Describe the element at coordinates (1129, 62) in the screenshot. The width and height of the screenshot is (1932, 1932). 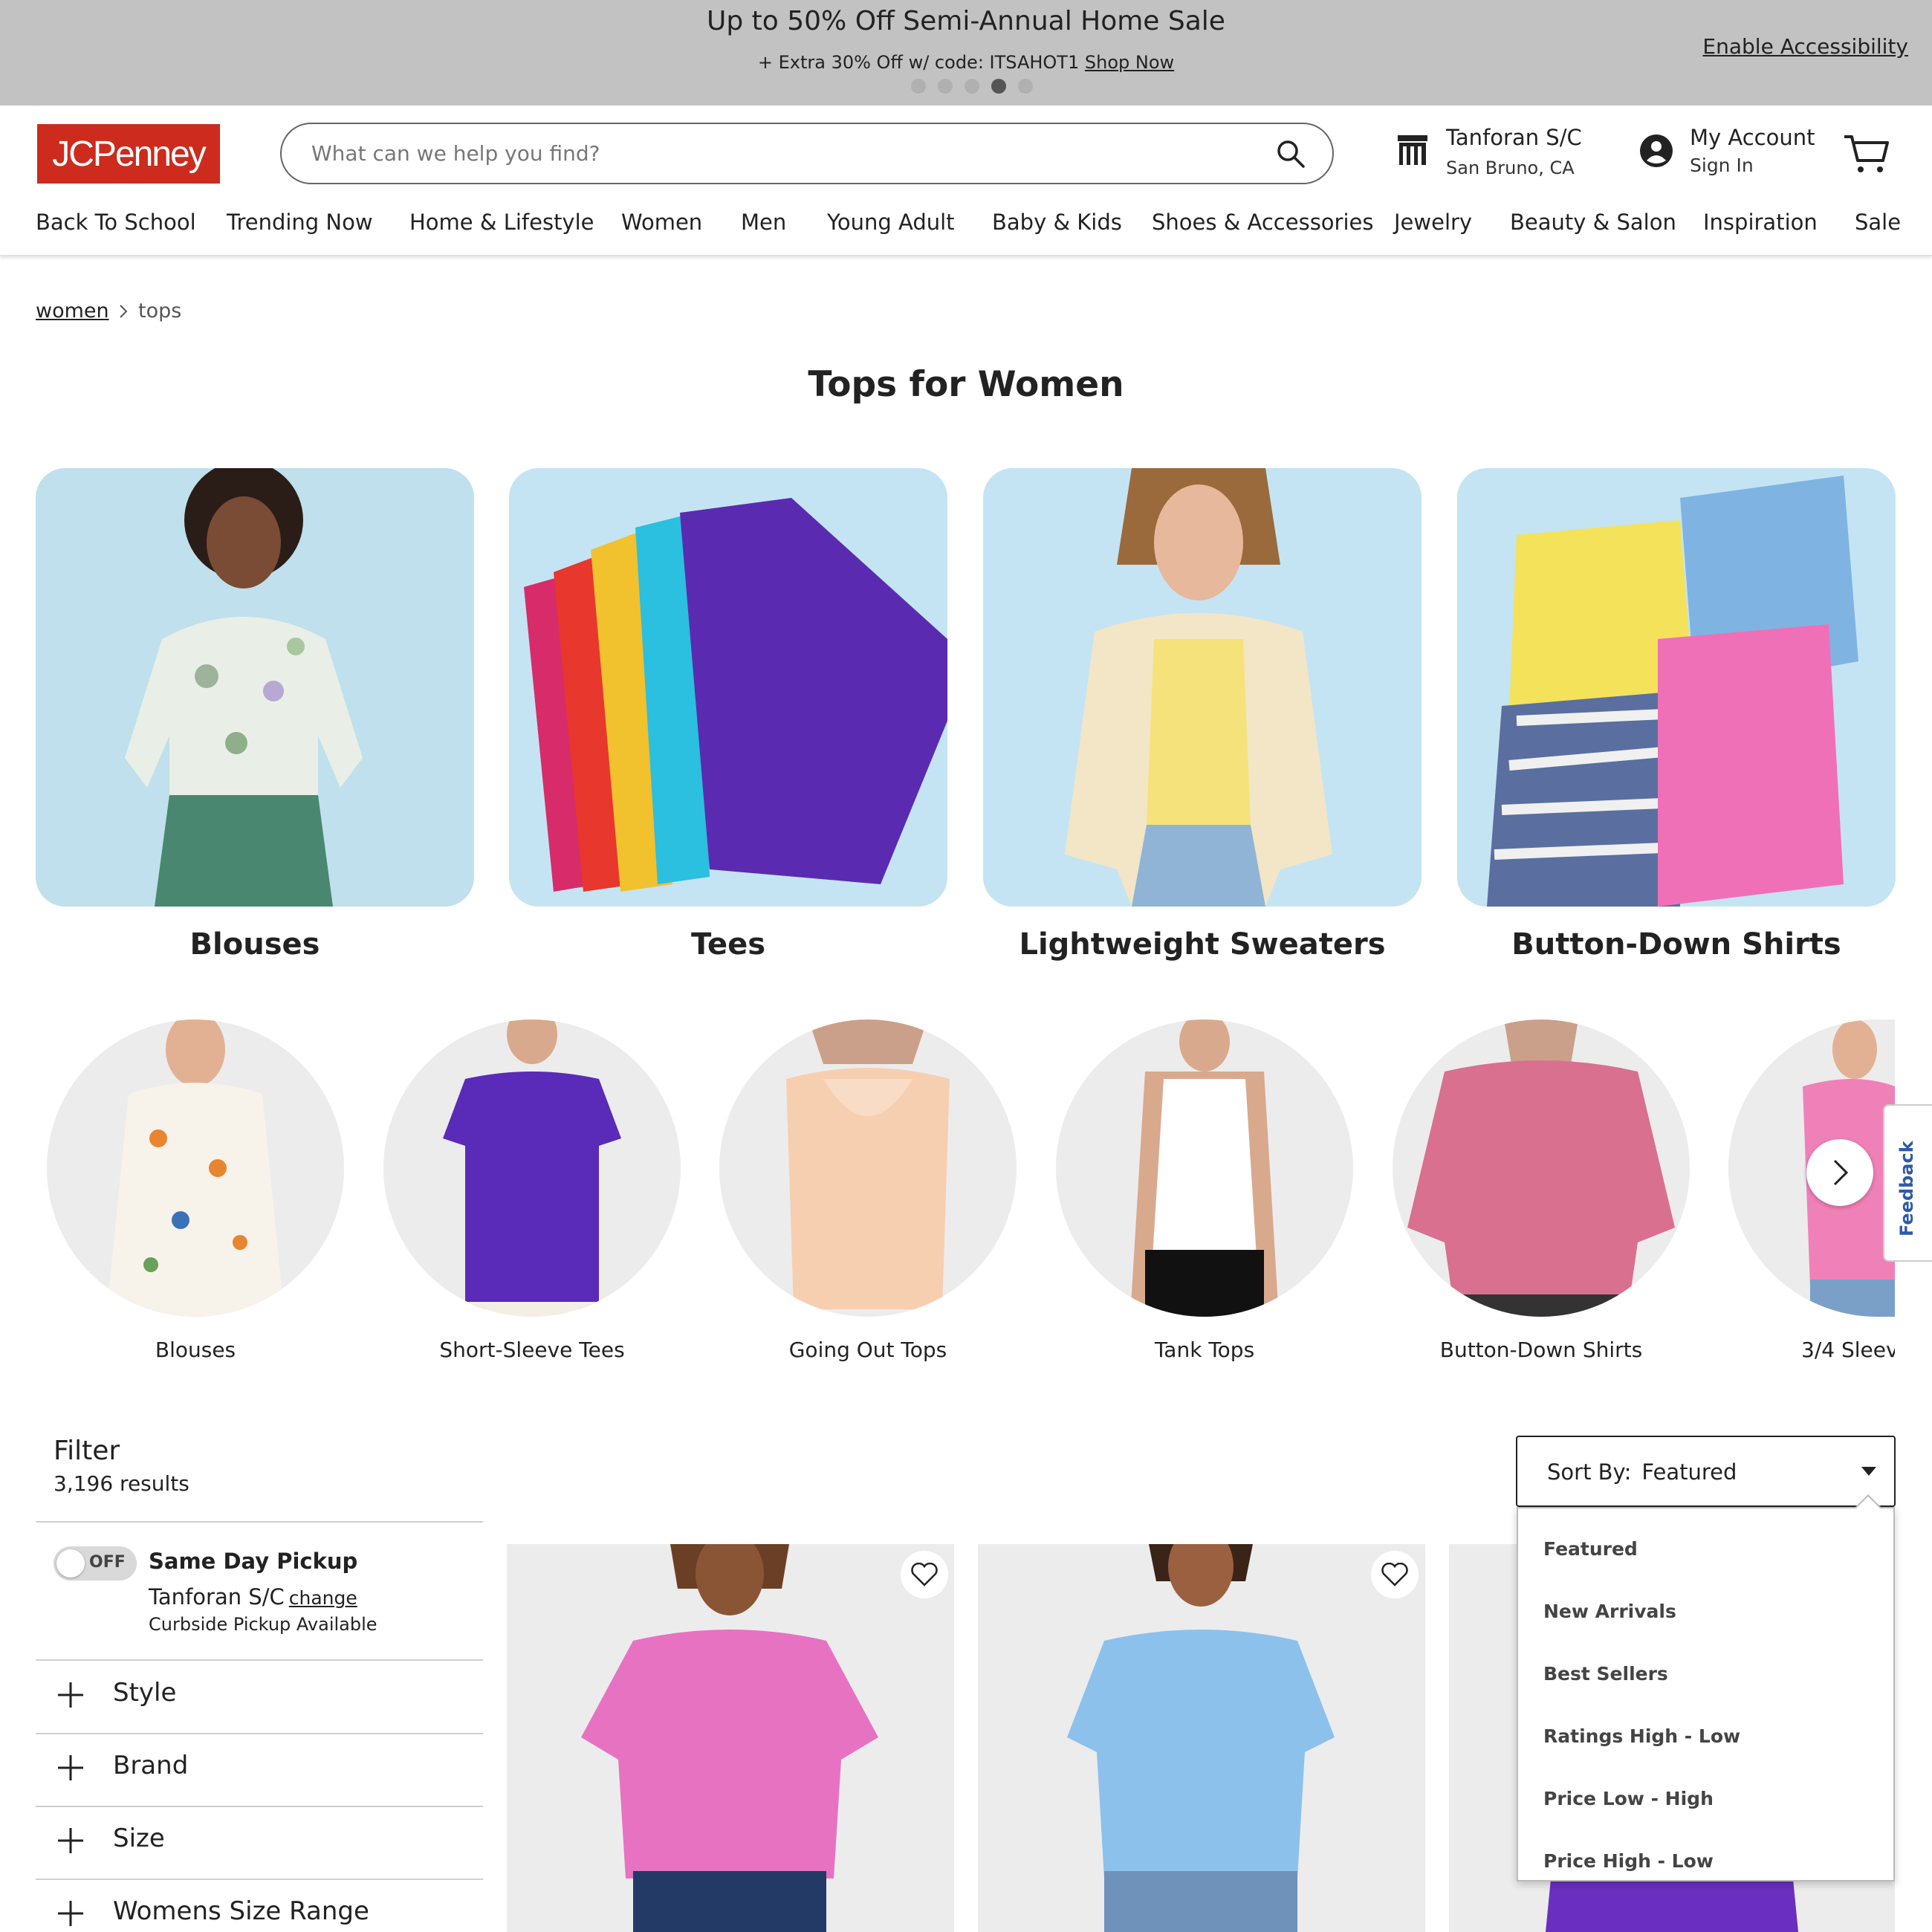
I see `shop-now-link: Shop Now` at that location.